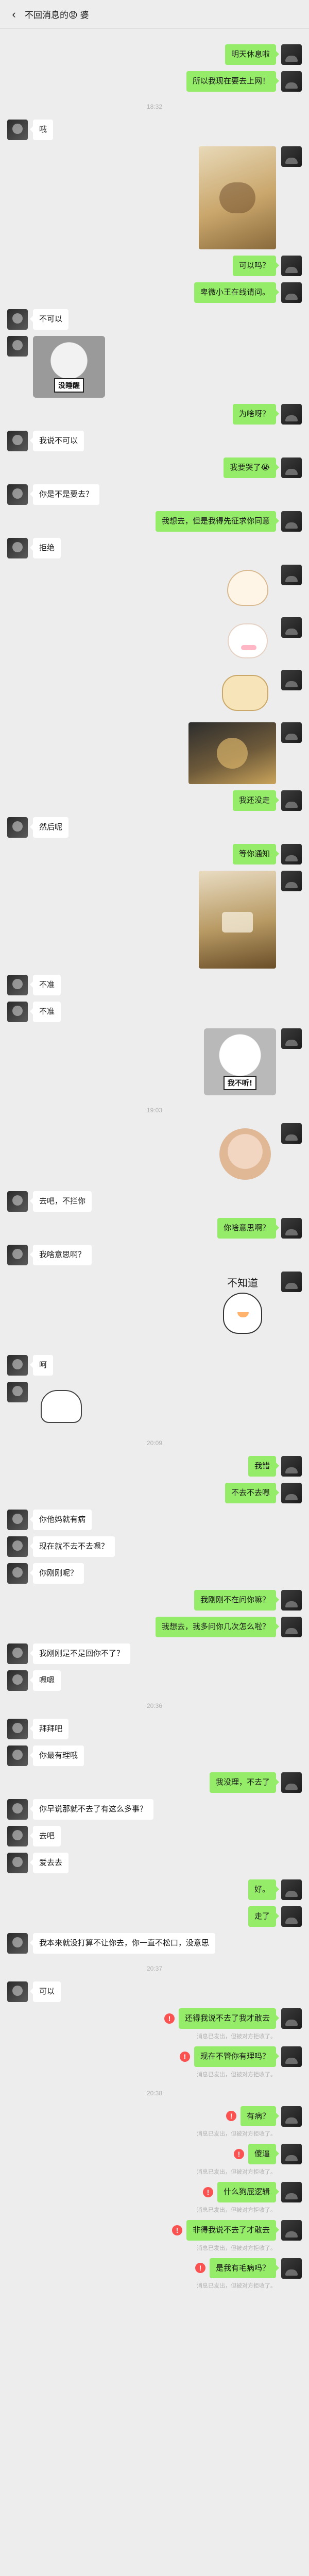 The image size is (309, 2576). Describe the element at coordinates (49, 1729) in the screenshot. I see `message-bubble: 拜拜吧` at that location.